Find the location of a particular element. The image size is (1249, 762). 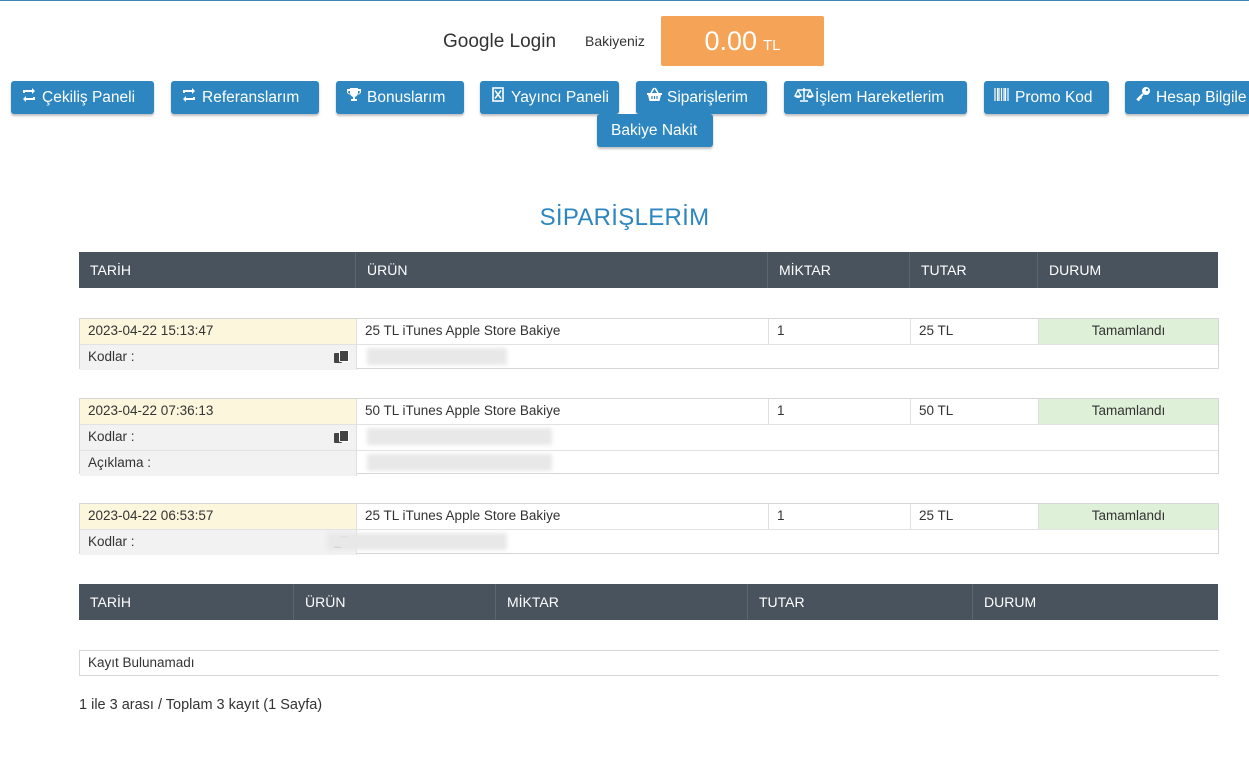

page-title: SİPARİŞLERİM is located at coordinates (624, 217).